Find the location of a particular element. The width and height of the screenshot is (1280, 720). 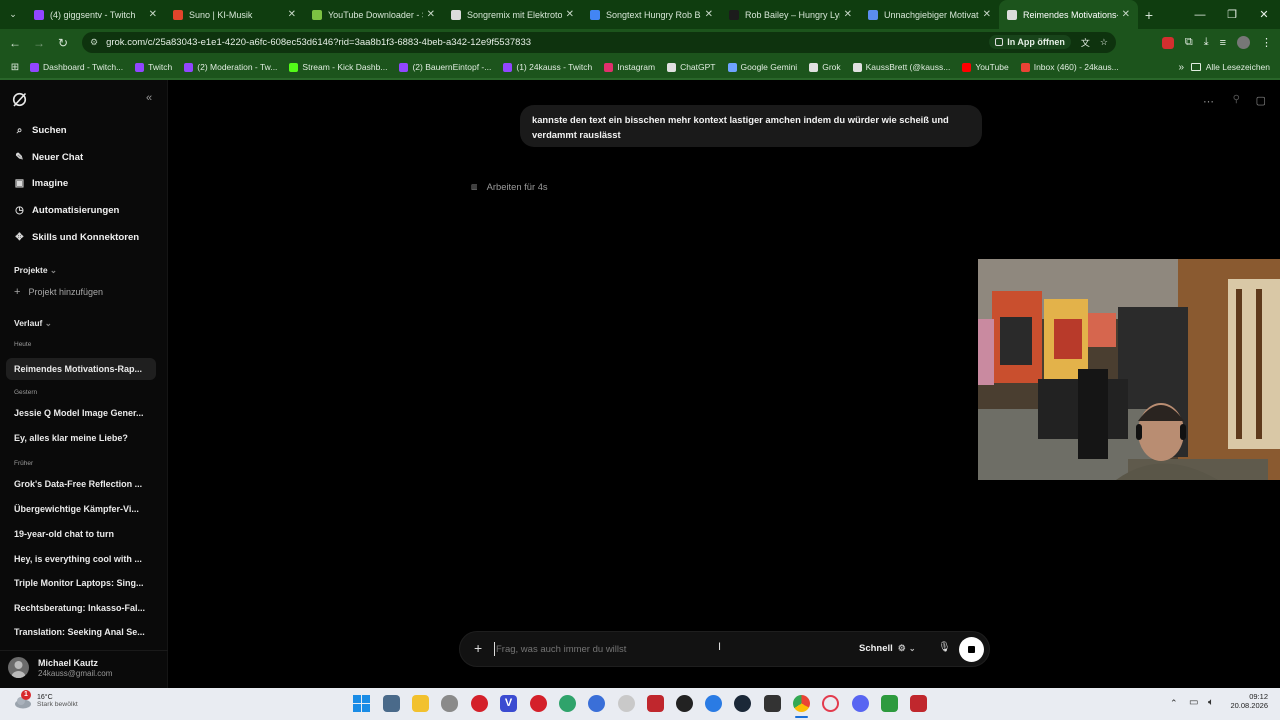

apps-grid-icon: ⊞ is located at coordinates (15, 67).